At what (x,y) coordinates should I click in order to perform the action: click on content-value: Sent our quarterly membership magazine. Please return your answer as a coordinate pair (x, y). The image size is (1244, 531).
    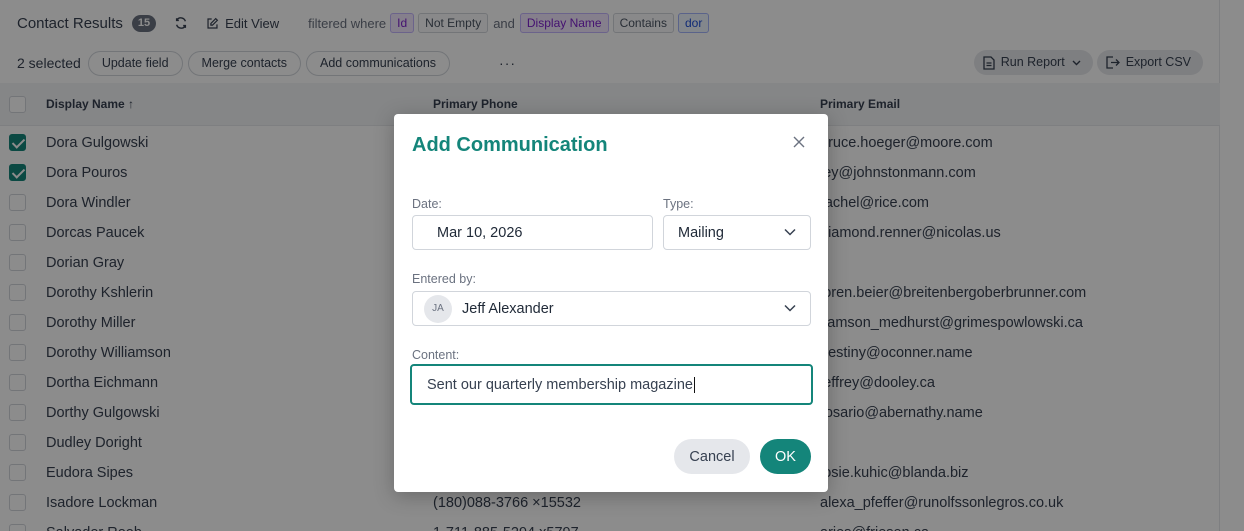
    Looking at the image, I should click on (560, 384).